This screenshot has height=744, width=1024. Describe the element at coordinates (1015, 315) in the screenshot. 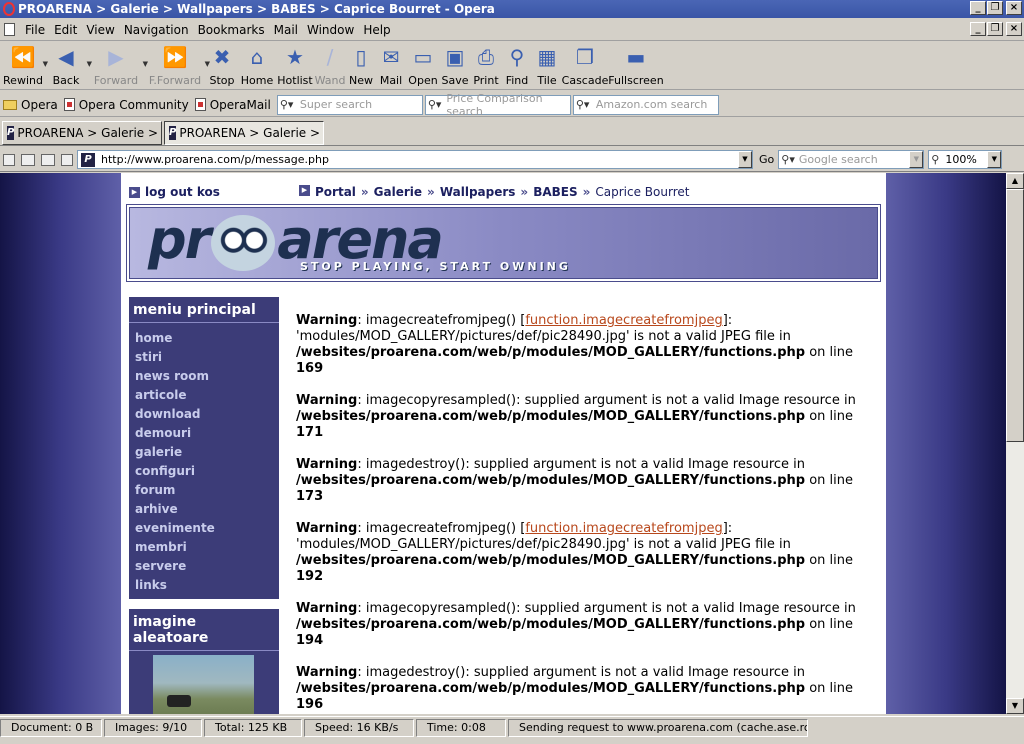

I see `scrollbar-thumb` at that location.